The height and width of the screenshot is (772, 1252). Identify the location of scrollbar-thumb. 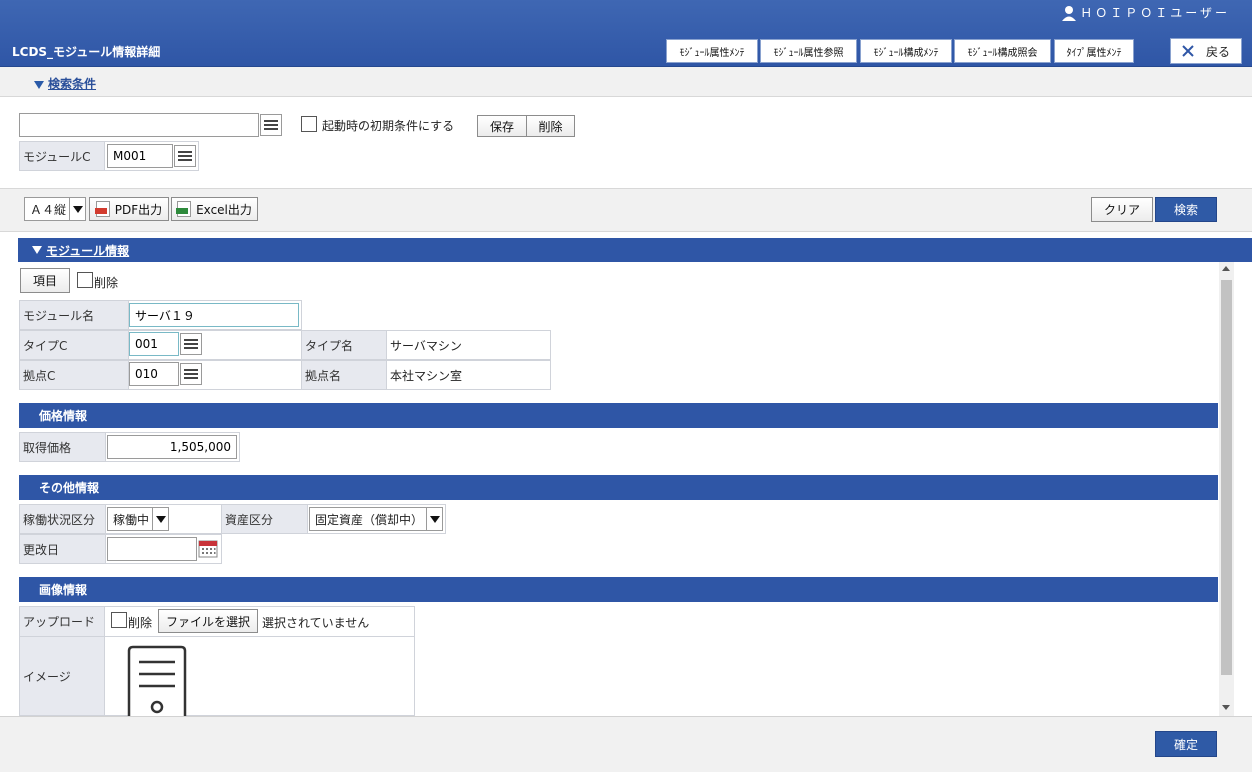
(1226, 477).